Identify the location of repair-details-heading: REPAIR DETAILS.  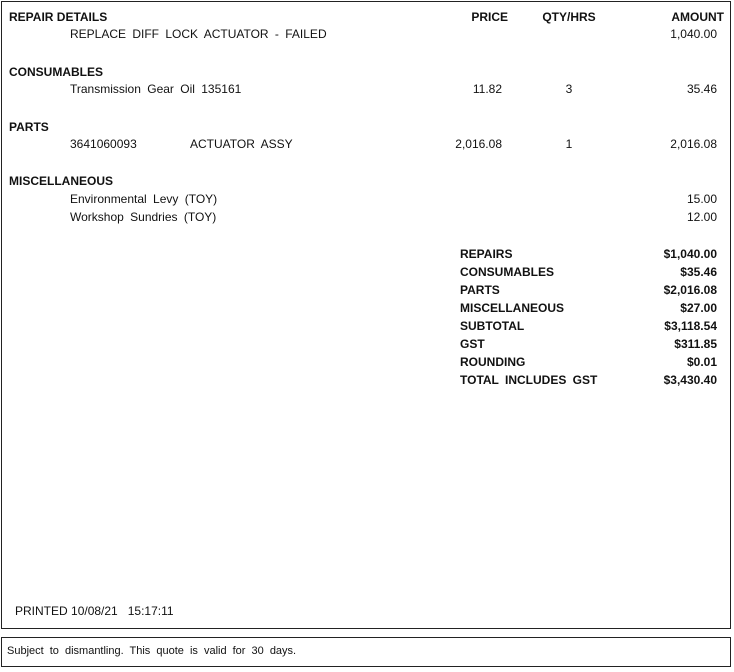
(58, 17).